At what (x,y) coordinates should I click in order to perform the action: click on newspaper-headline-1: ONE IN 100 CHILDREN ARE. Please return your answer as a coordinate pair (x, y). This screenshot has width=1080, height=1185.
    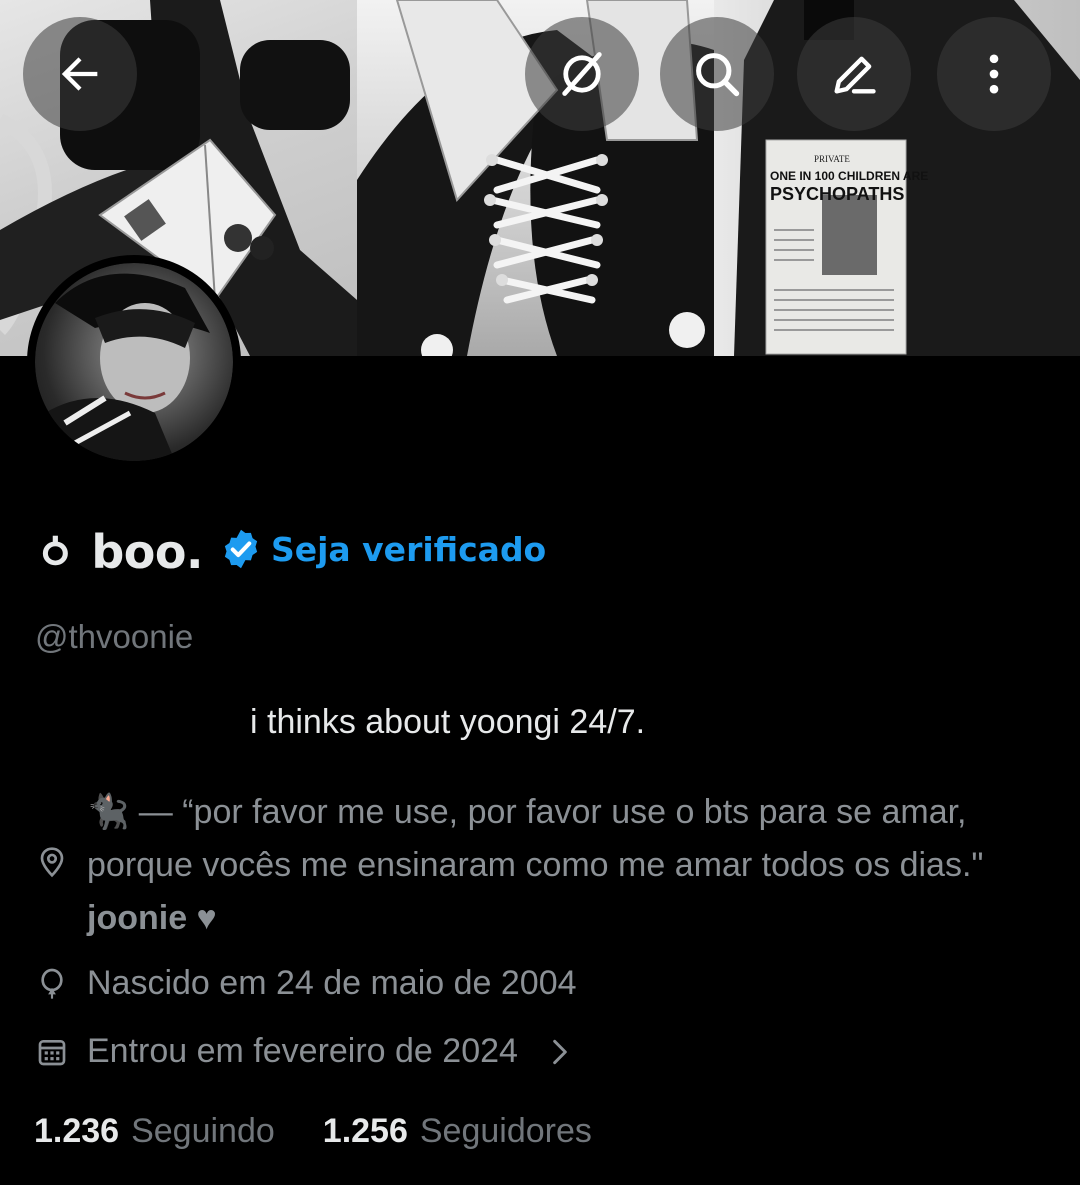
    Looking at the image, I should click on (849, 176).